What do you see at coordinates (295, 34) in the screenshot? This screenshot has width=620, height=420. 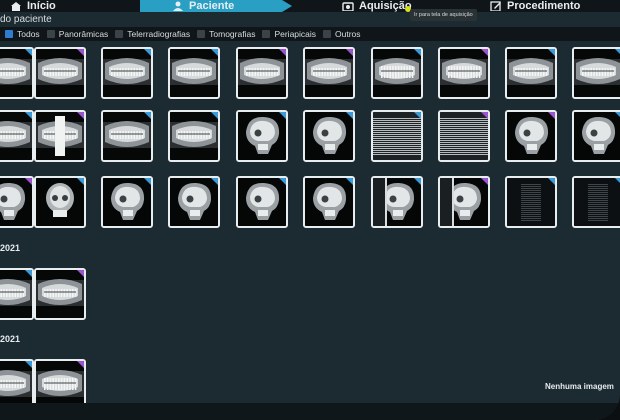 I see `filter-label: Periapicais` at bounding box center [295, 34].